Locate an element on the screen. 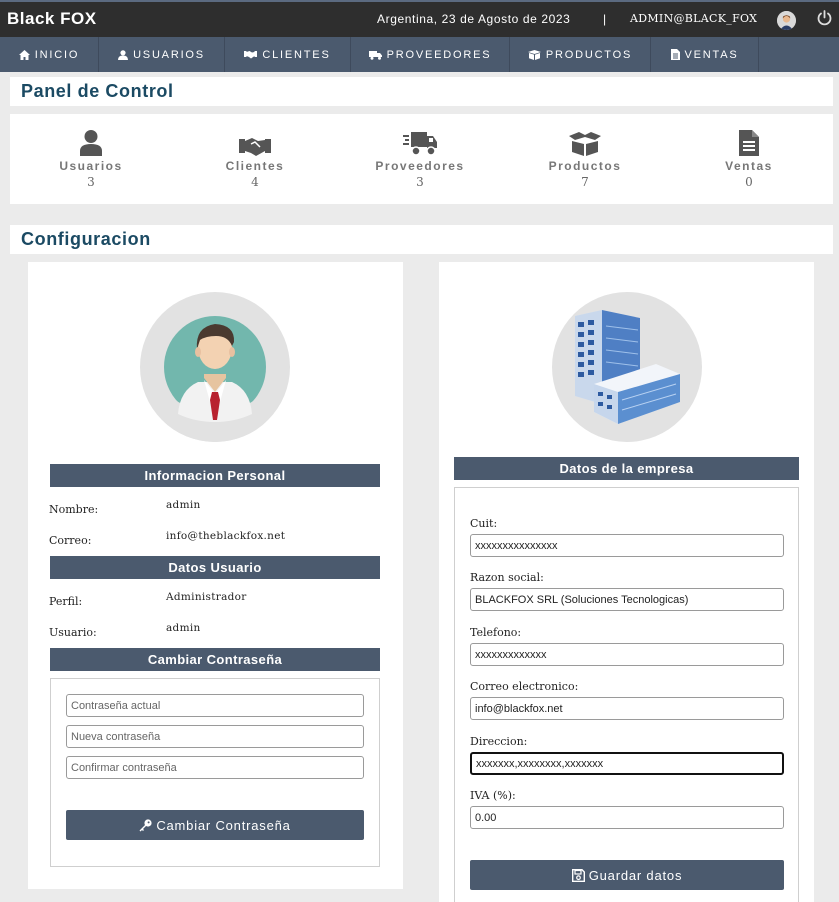 The width and height of the screenshot is (839, 902). razon-social-label: Razon social: is located at coordinates (507, 577).